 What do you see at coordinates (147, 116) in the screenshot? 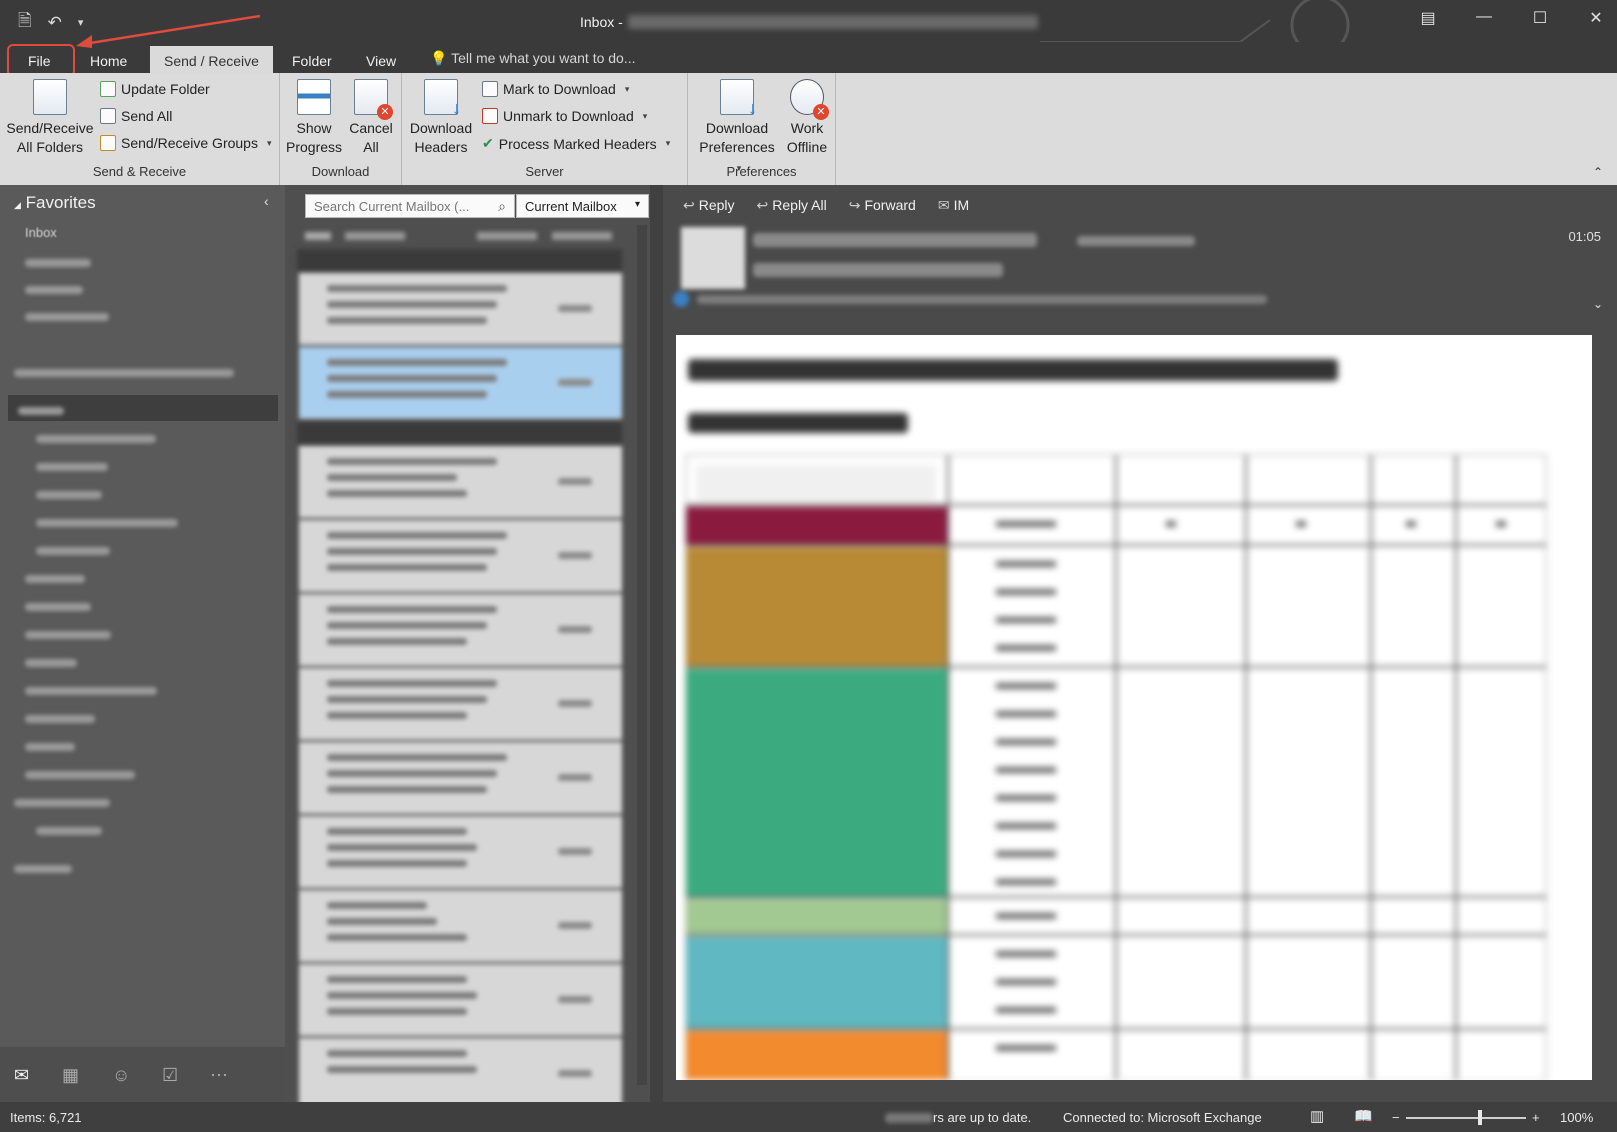
I see `send-all-label: Send All` at bounding box center [147, 116].